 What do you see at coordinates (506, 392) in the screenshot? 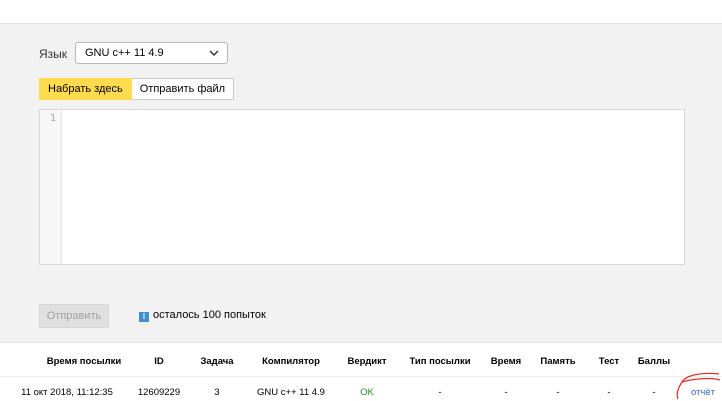
I see `row-run-time: -` at bounding box center [506, 392].